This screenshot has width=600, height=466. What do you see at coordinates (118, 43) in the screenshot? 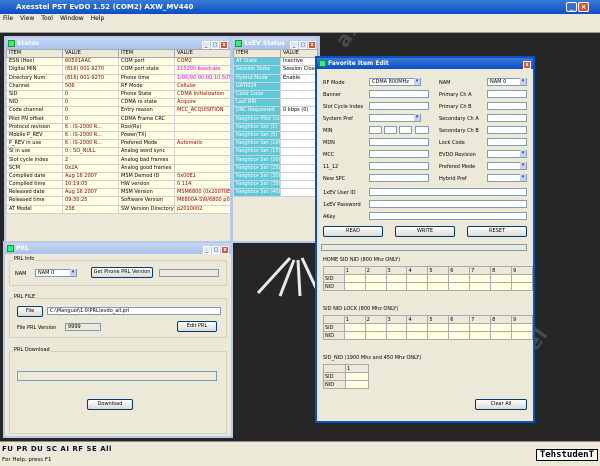
I see `status-window-title: Status _ □ x` at bounding box center [118, 43].